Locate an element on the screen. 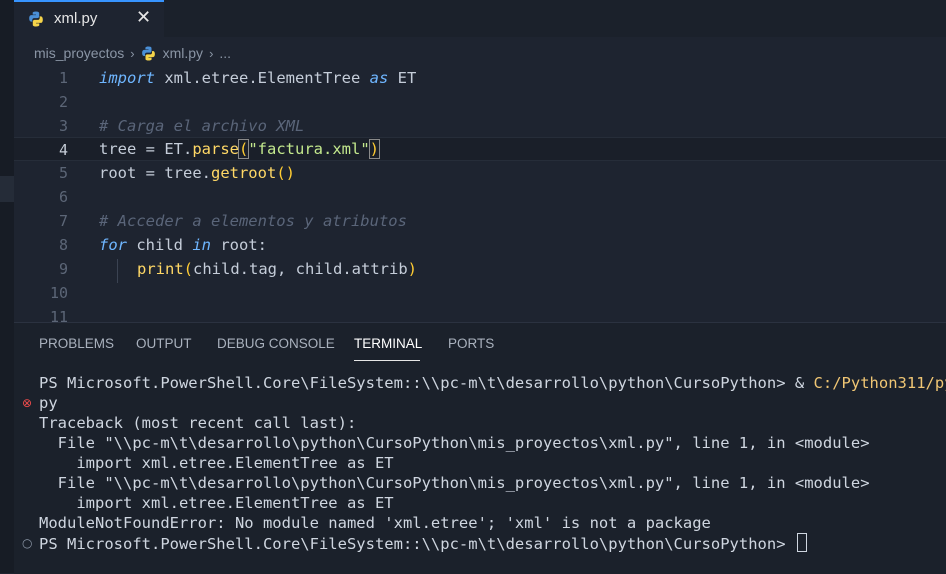 This screenshot has width=946, height=574. code-text: import xml.etree.ElementTree as ET is located at coordinates (257, 78).